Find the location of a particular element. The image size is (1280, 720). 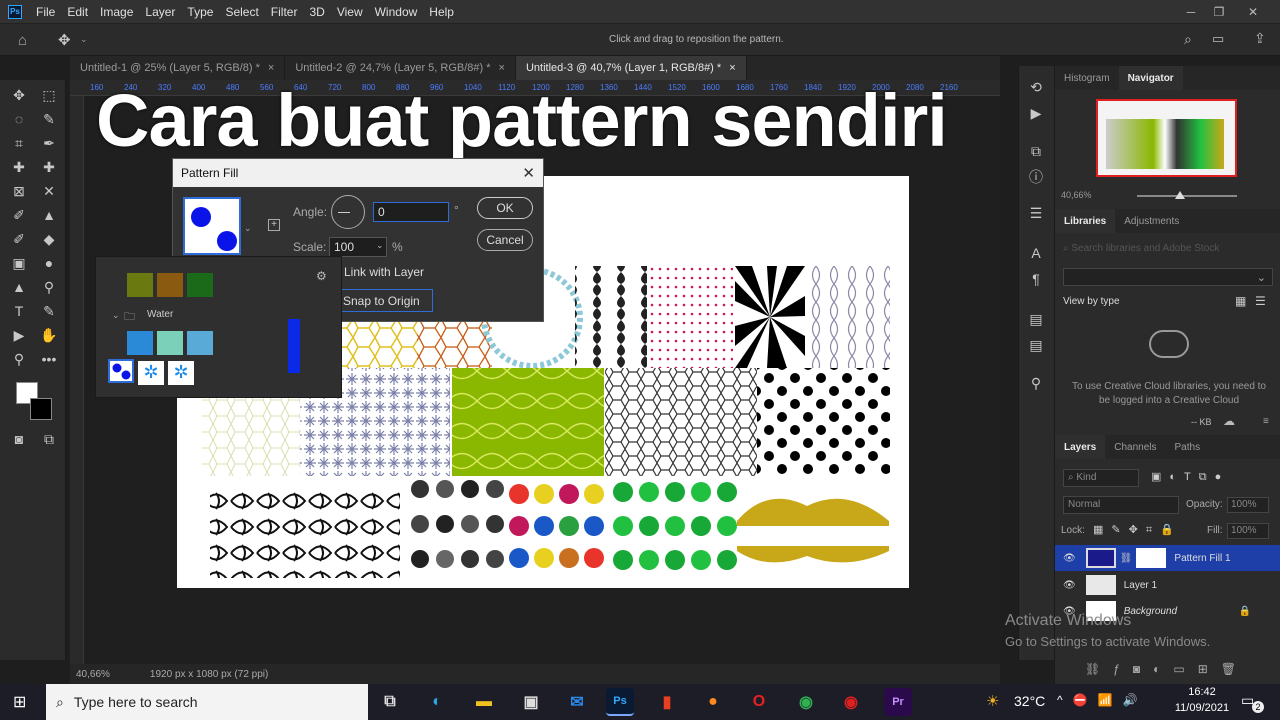

menu-layer: Layer is located at coordinates (160, 12).